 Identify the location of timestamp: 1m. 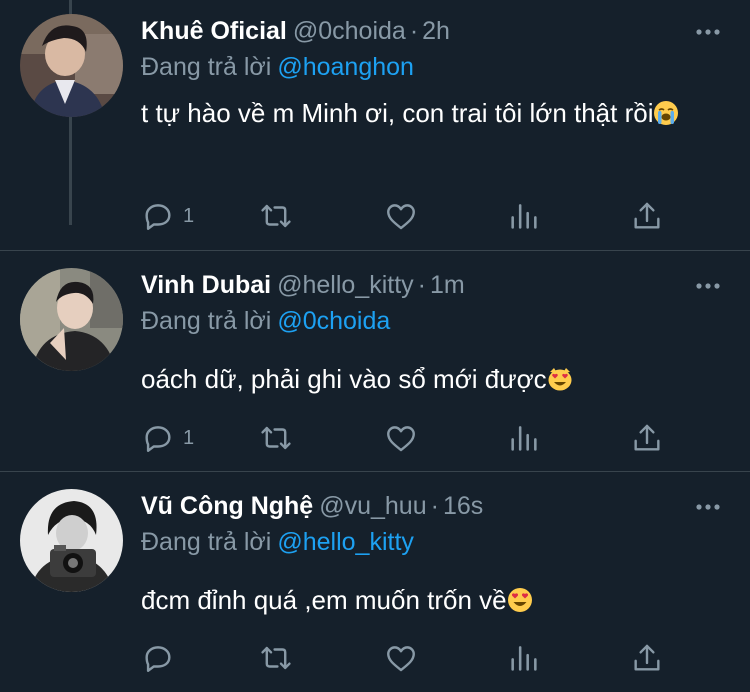
(447, 285).